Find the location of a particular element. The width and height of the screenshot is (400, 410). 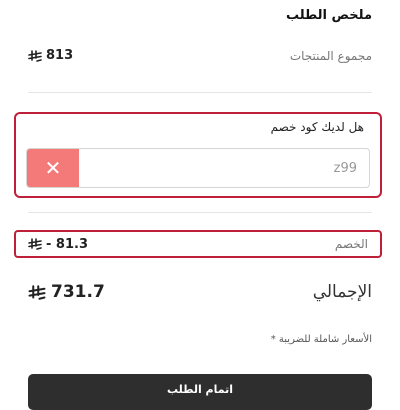

discount-value: - 81.3 is located at coordinates (67, 244).